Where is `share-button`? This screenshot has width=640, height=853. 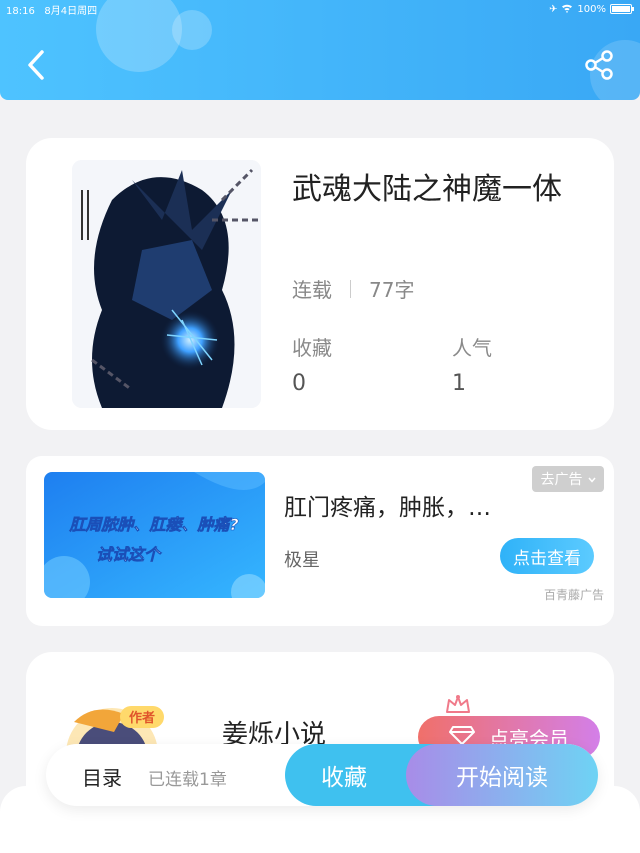 share-button is located at coordinates (599, 65).